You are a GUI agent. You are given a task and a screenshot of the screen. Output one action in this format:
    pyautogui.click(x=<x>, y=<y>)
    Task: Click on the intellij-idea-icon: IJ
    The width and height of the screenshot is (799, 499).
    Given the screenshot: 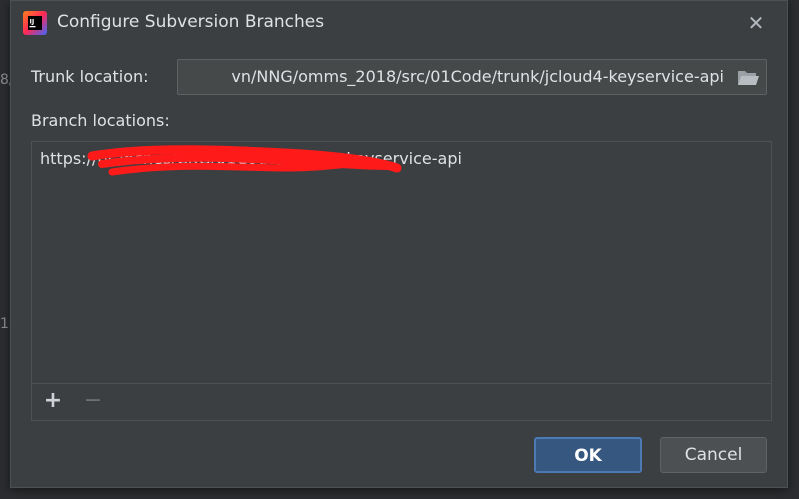 What is the action you would take?
    pyautogui.click(x=35, y=23)
    